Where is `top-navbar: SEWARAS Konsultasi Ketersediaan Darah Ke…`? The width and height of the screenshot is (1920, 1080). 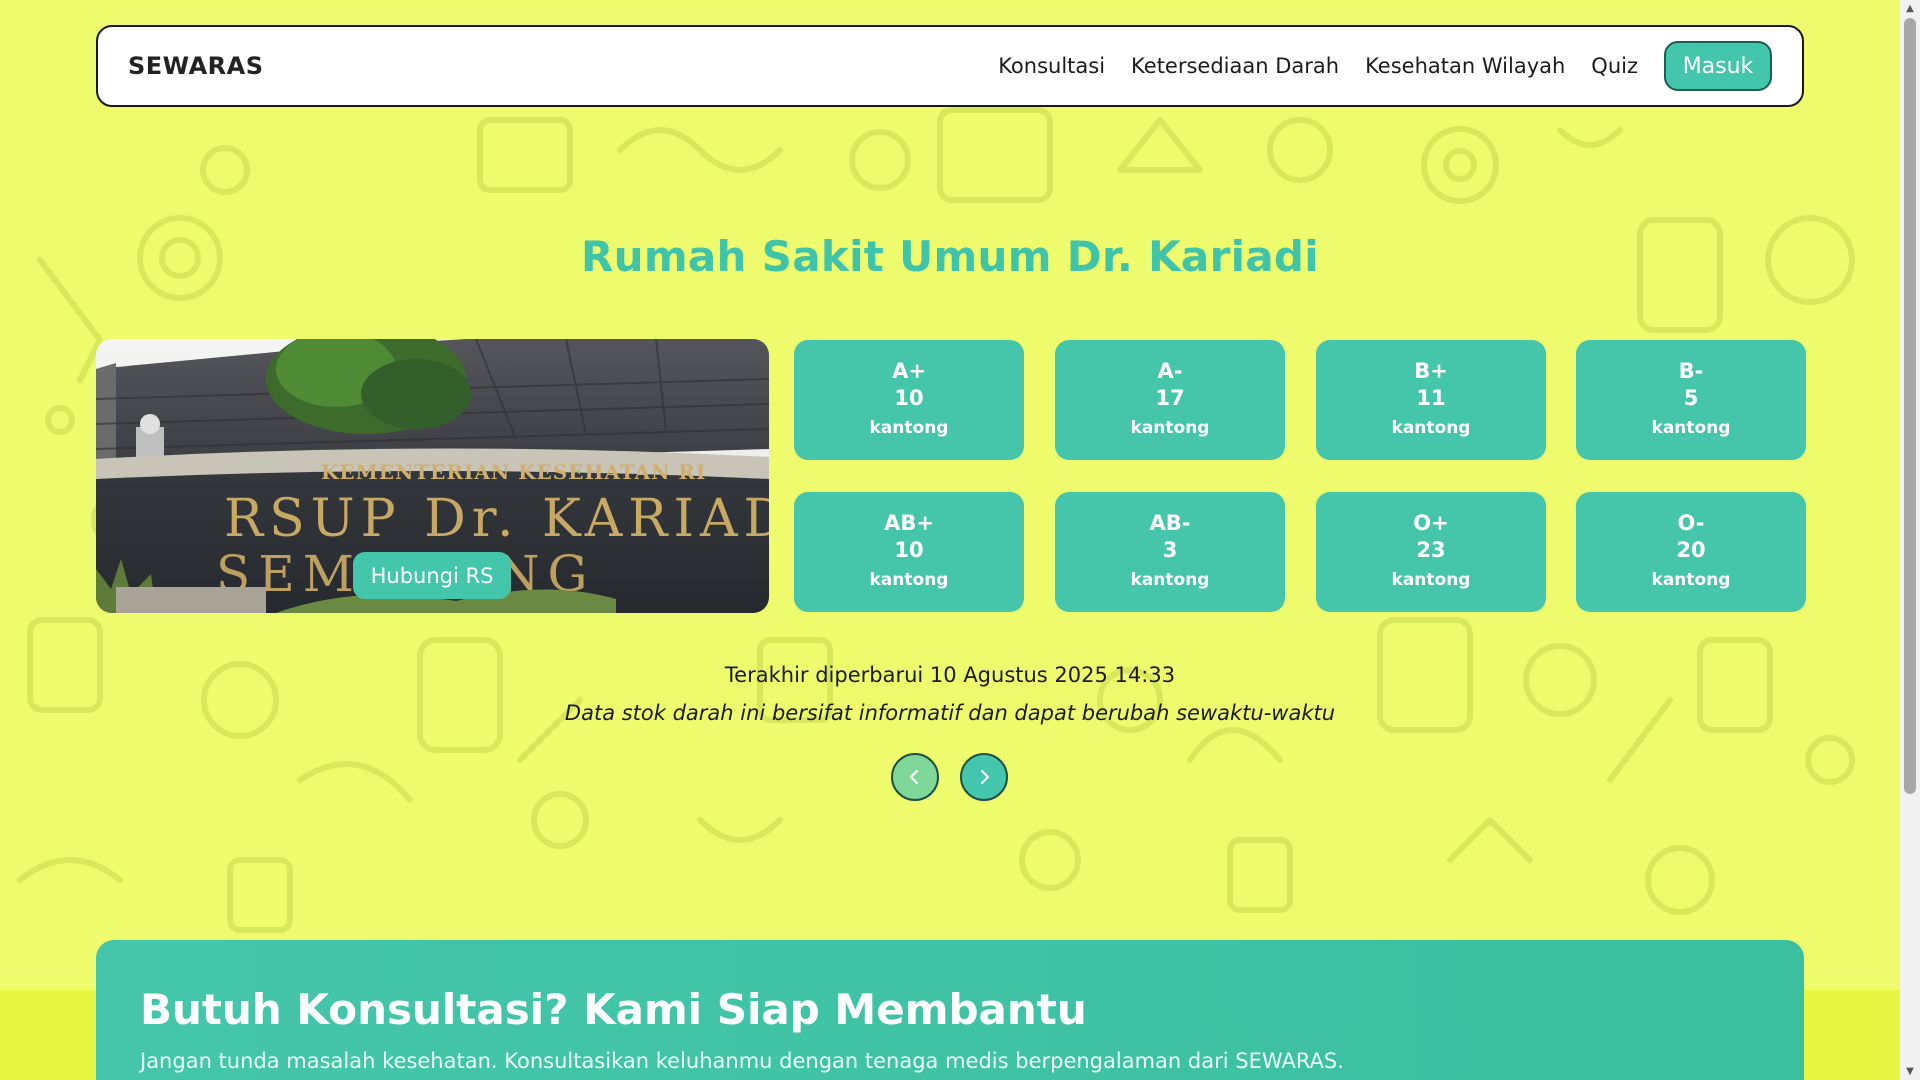 top-navbar: SEWARAS Konsultasi Ketersediaan Darah Ke… is located at coordinates (950, 66).